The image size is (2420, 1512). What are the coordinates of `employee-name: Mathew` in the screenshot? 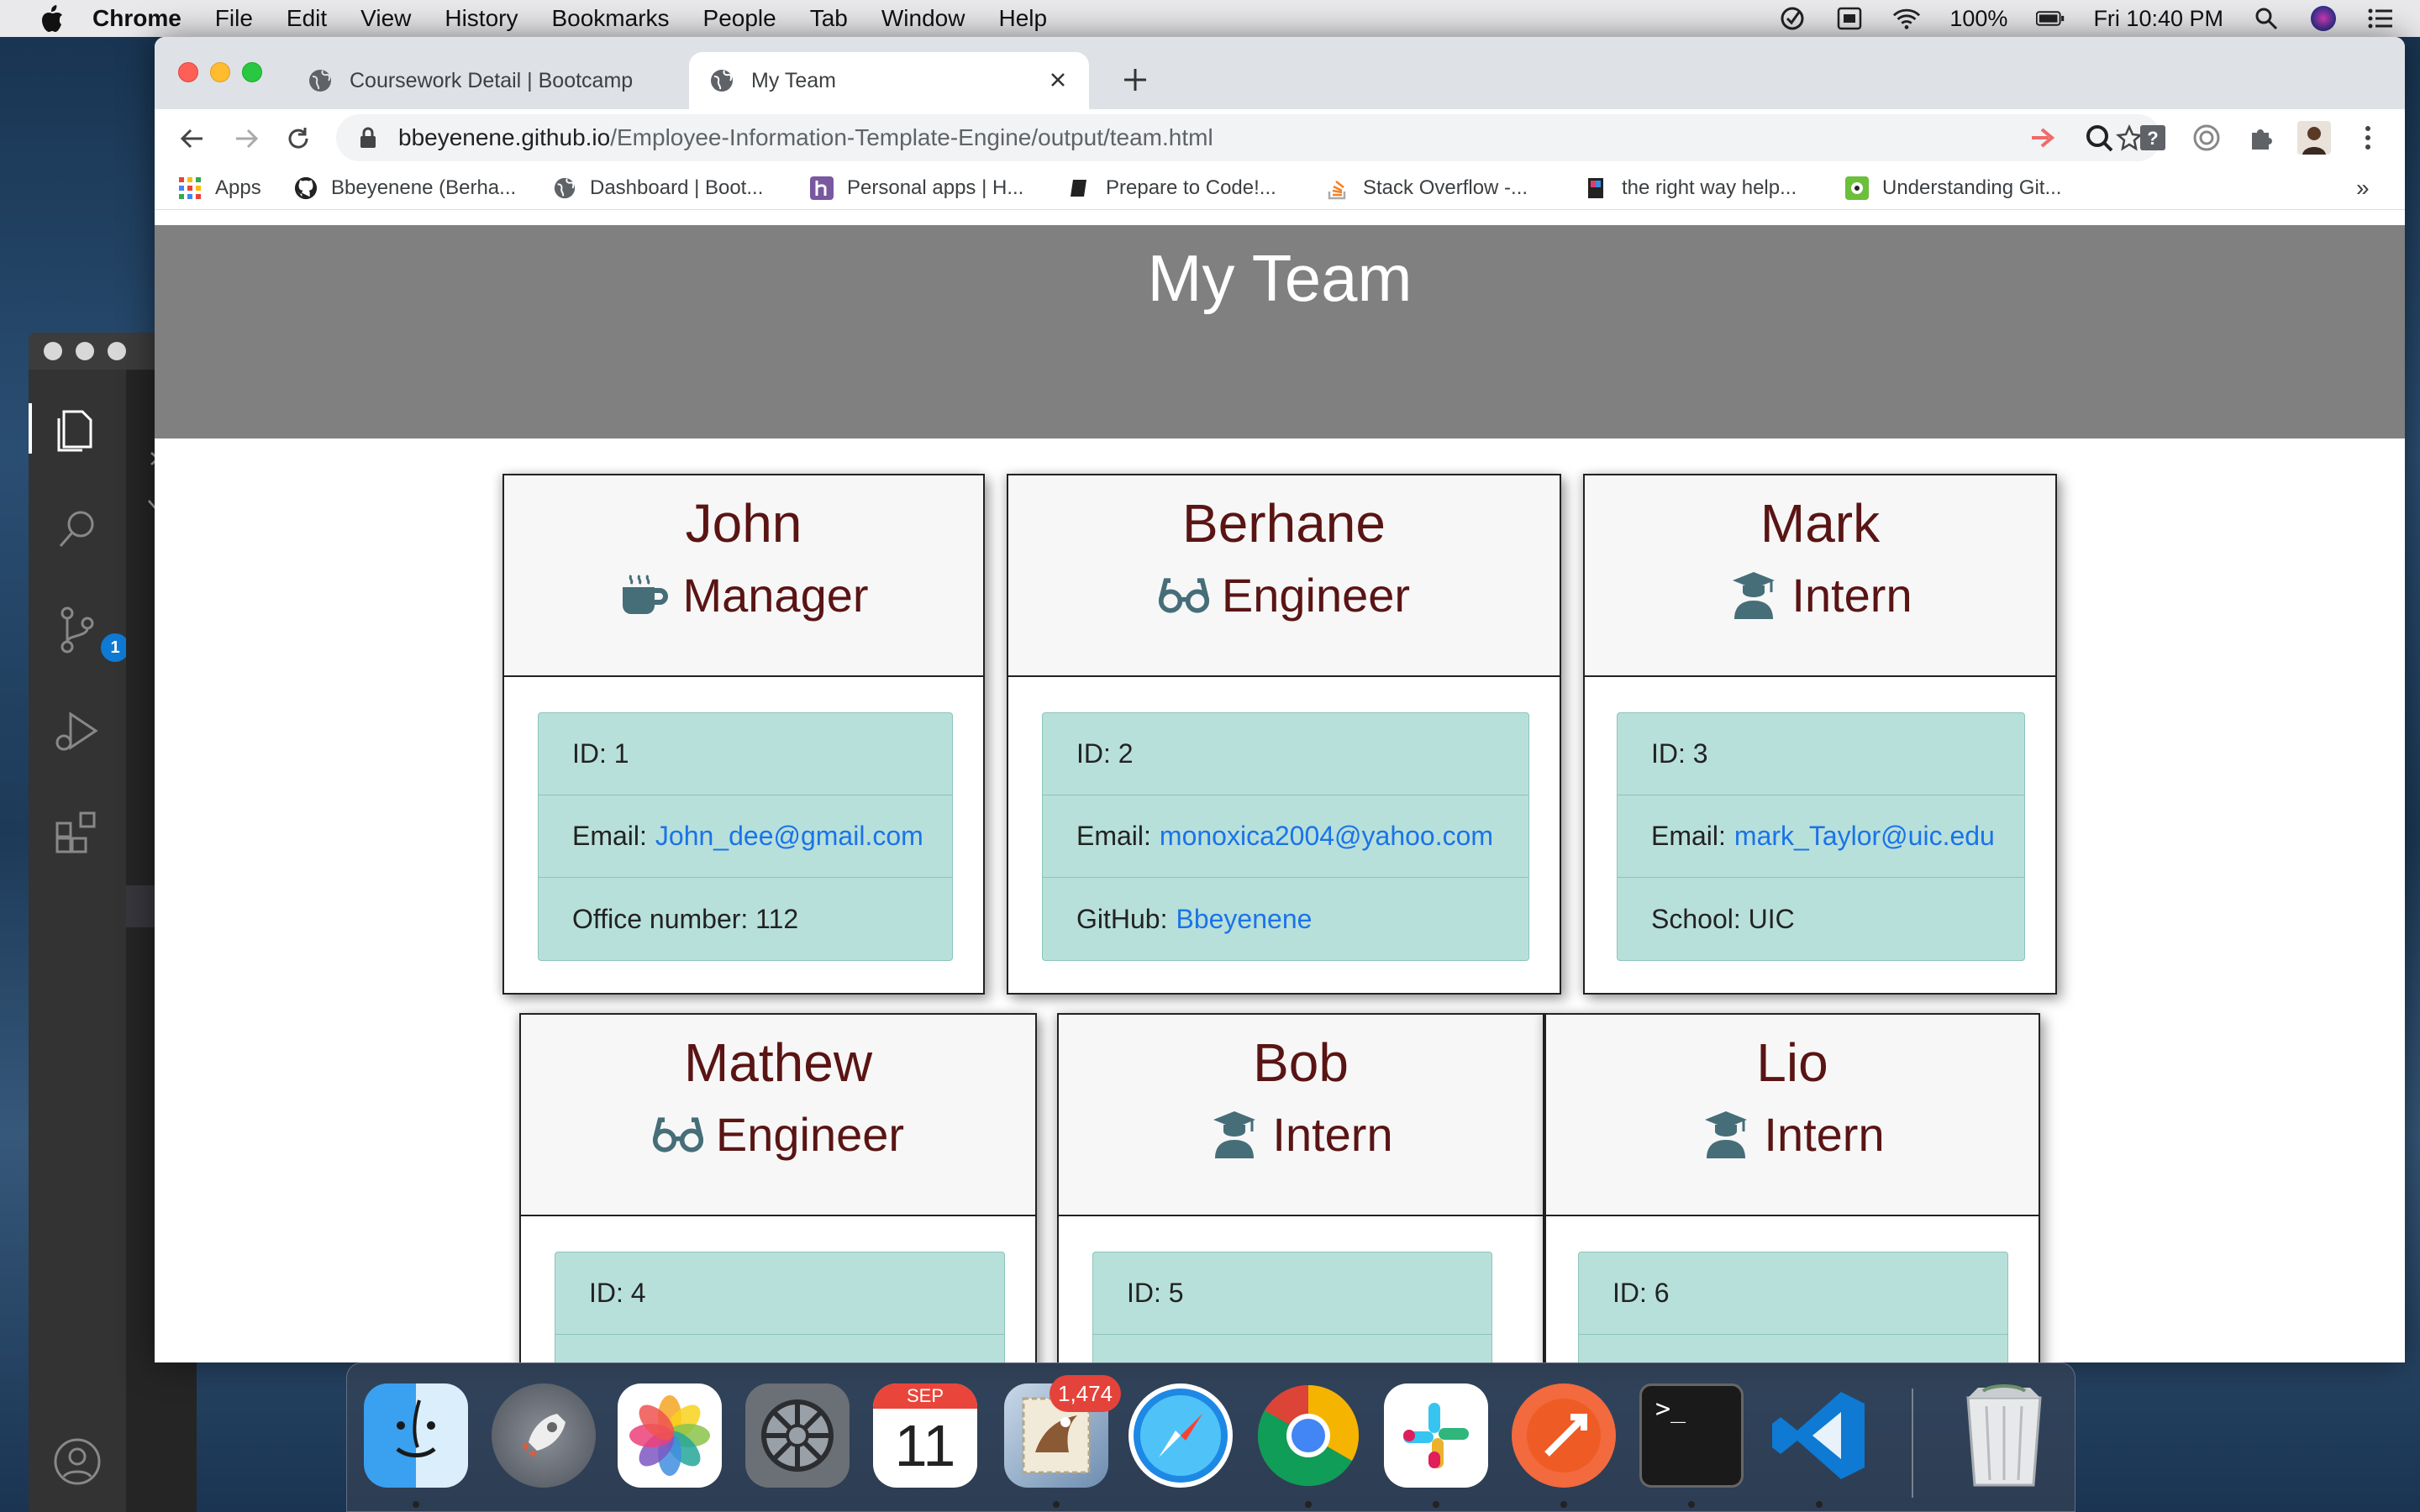 It's located at (778, 1062).